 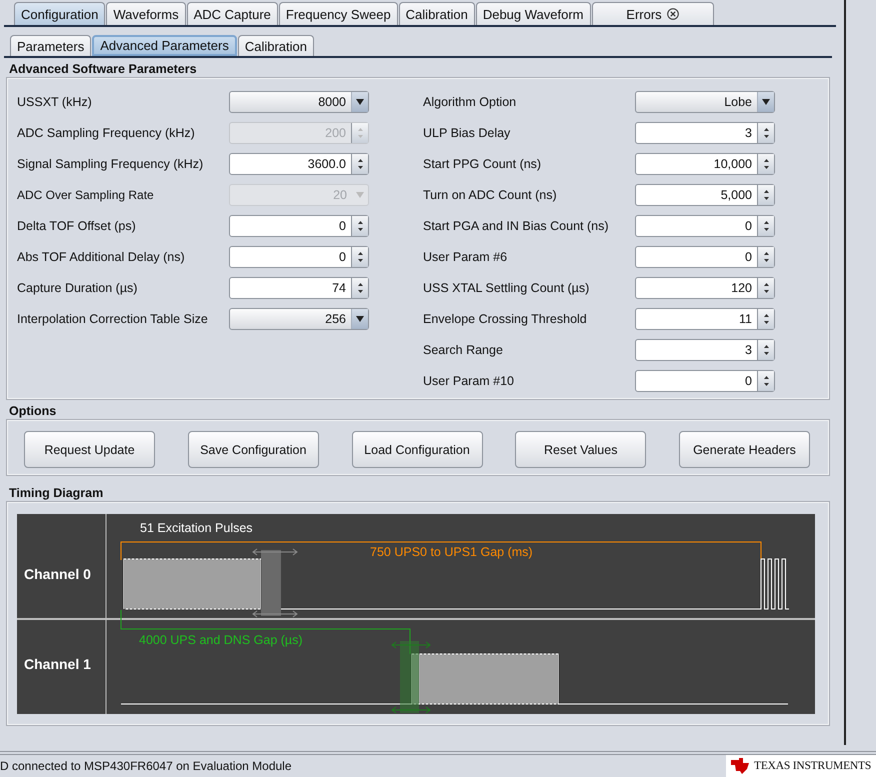 I want to click on field-label: ADC Over Sampling Rate, so click(x=86, y=195).